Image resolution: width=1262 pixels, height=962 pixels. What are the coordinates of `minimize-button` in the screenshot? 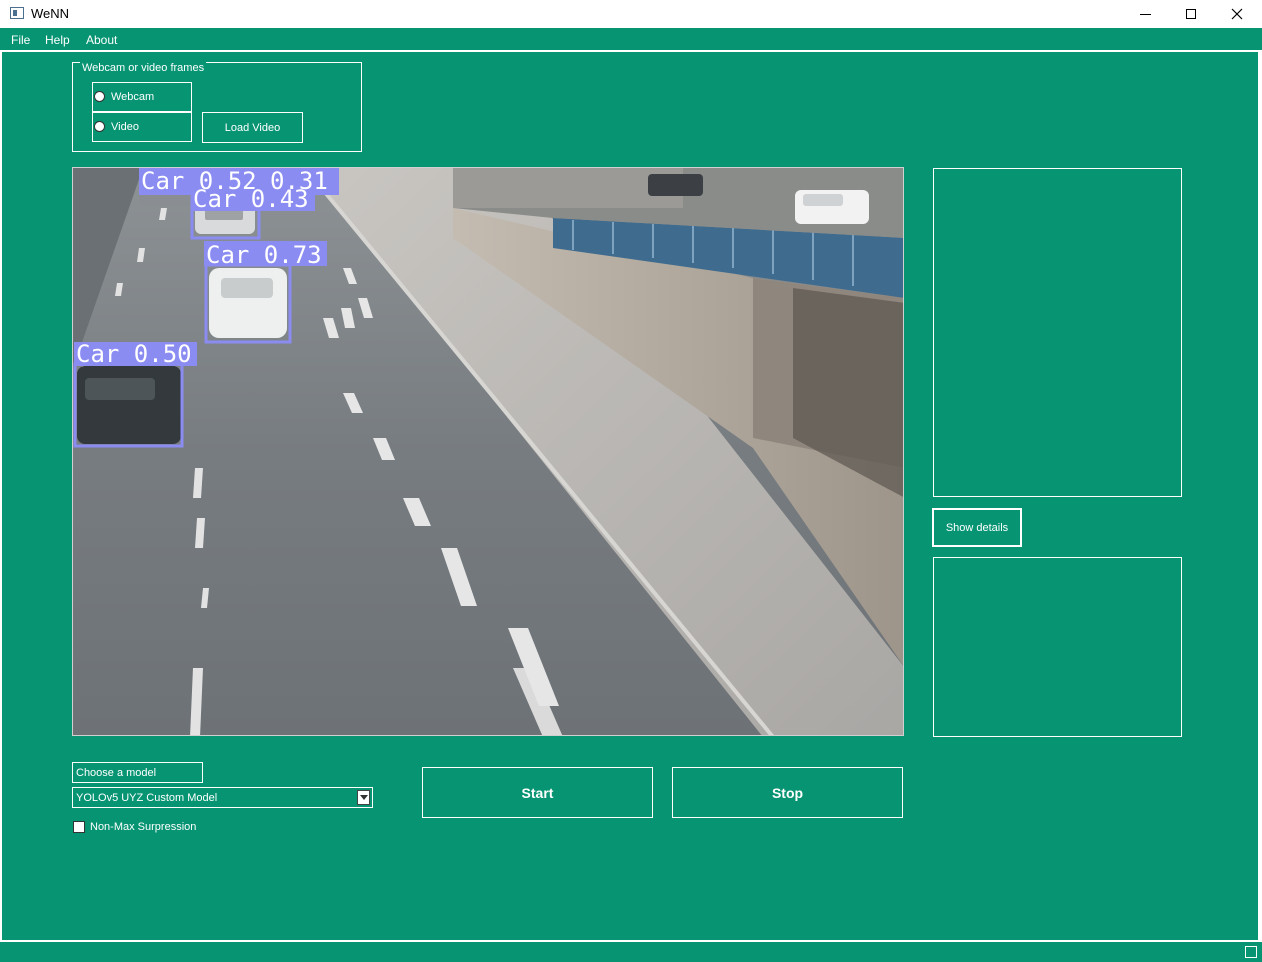 It's located at (1145, 14).